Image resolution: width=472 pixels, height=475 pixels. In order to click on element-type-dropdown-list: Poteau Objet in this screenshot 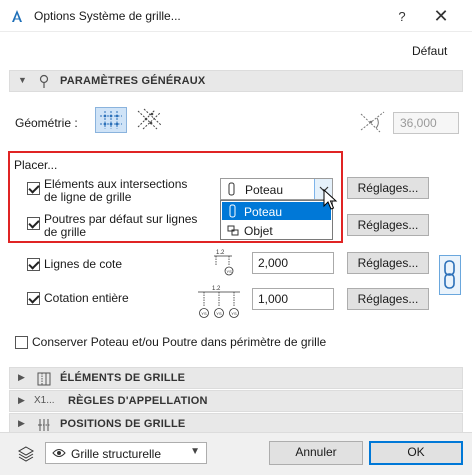, I will do `click(276, 220)`.